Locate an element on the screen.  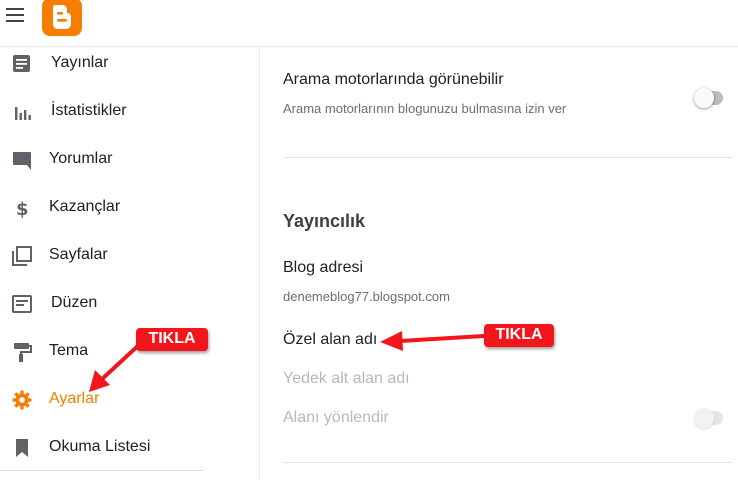
sidebar-item-settings: Ayarlar is located at coordinates (129, 399).